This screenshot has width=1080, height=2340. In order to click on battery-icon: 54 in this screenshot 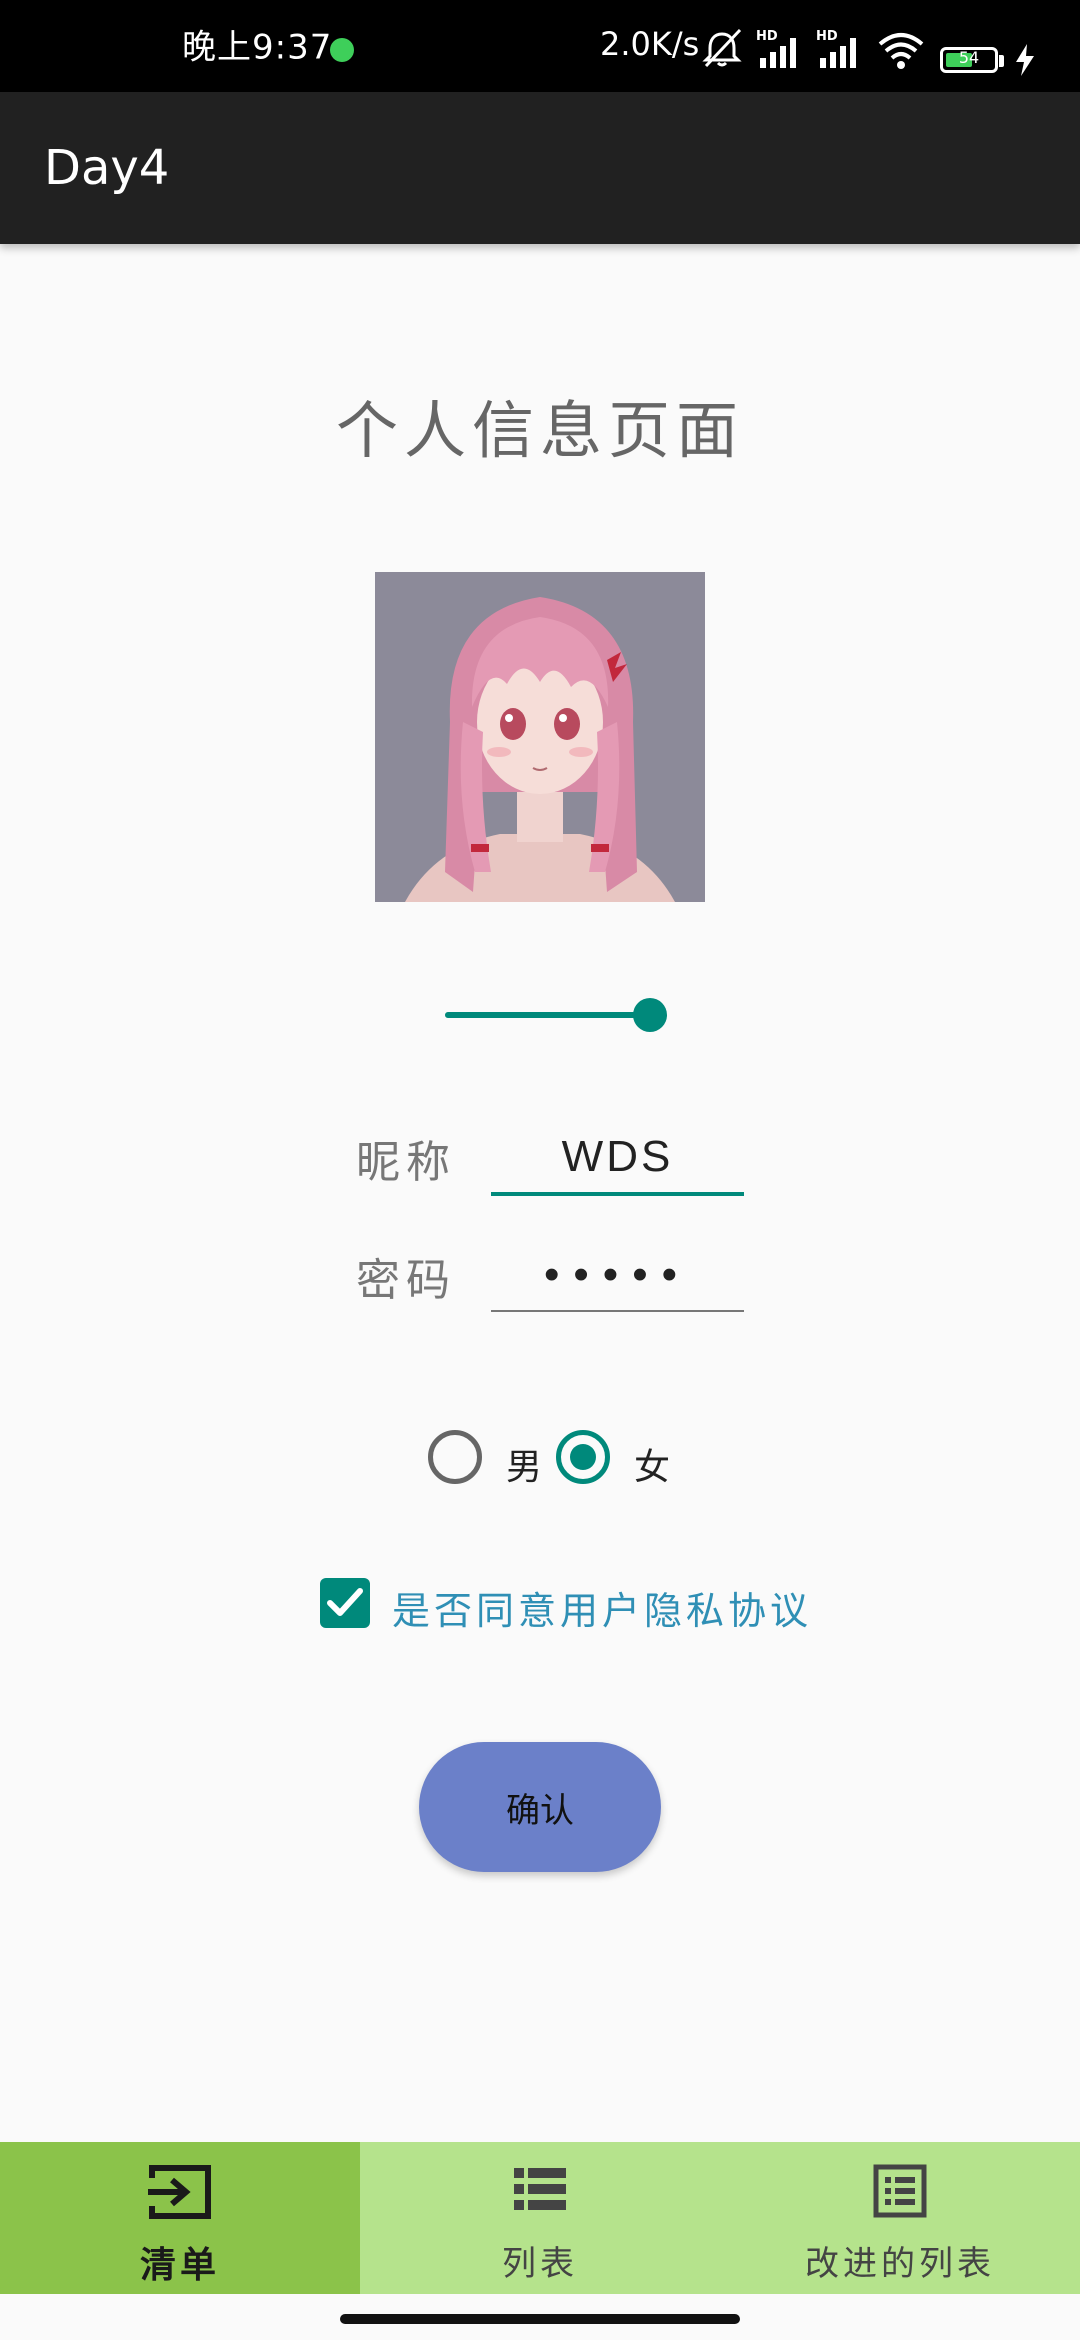, I will do `click(969, 60)`.